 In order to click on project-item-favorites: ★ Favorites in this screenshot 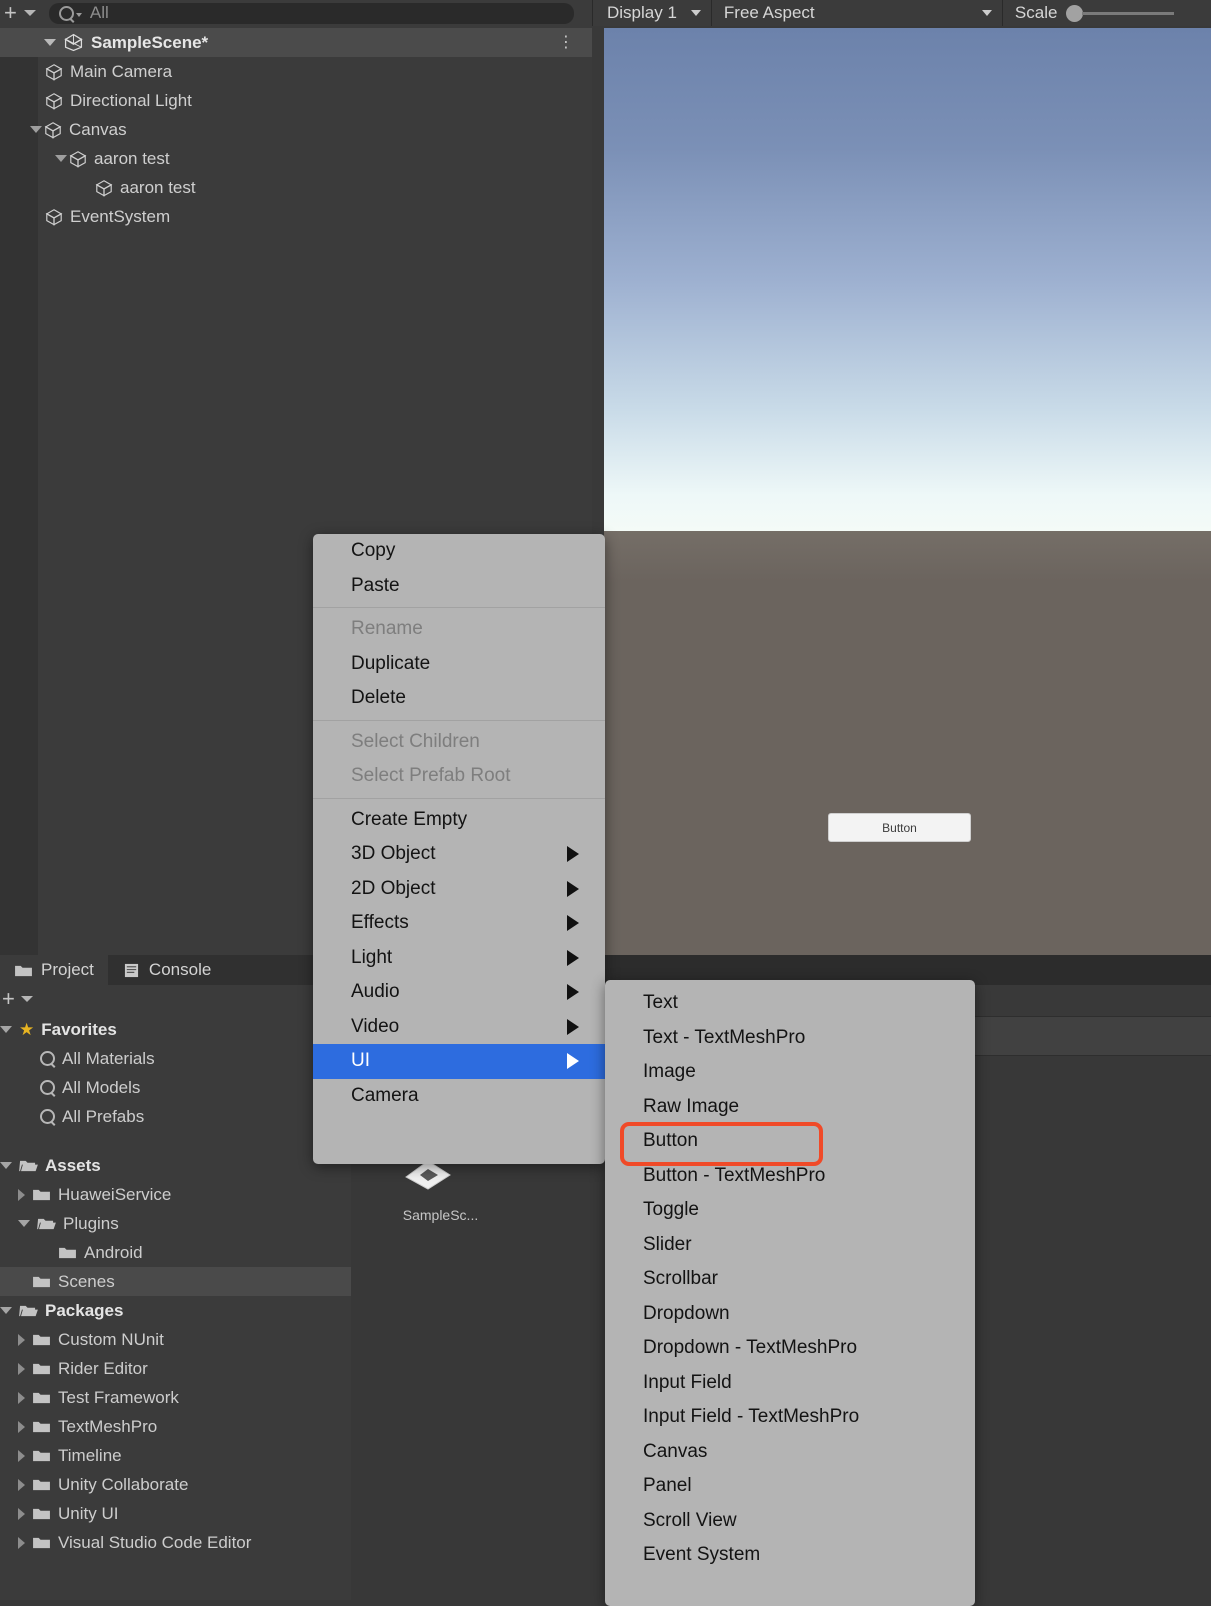, I will do `click(175, 1029)`.